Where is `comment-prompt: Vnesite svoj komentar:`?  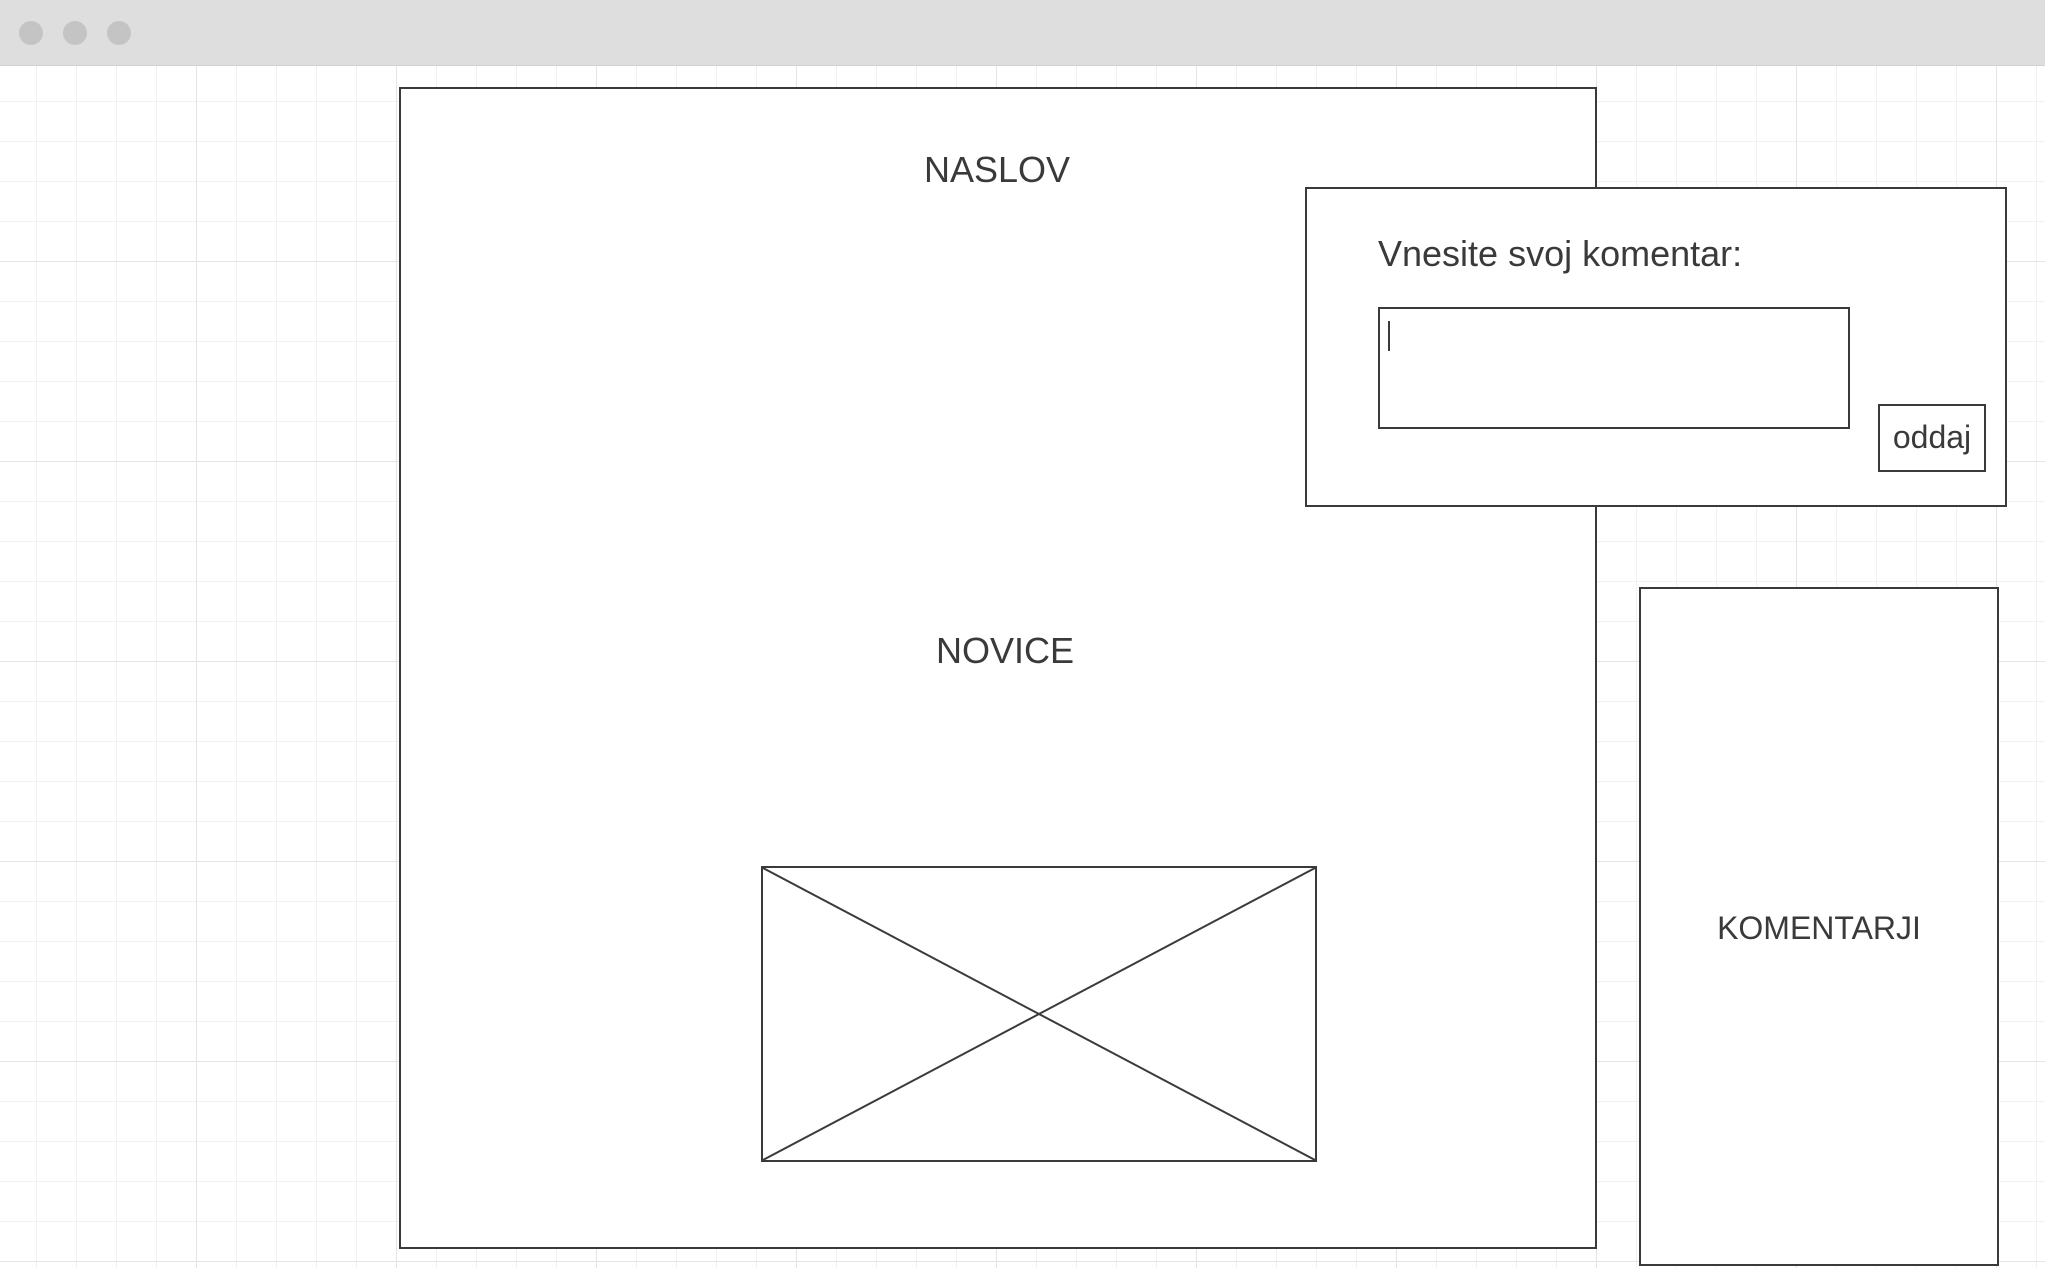
comment-prompt: Vnesite svoj komentar: is located at coordinates (1560, 253).